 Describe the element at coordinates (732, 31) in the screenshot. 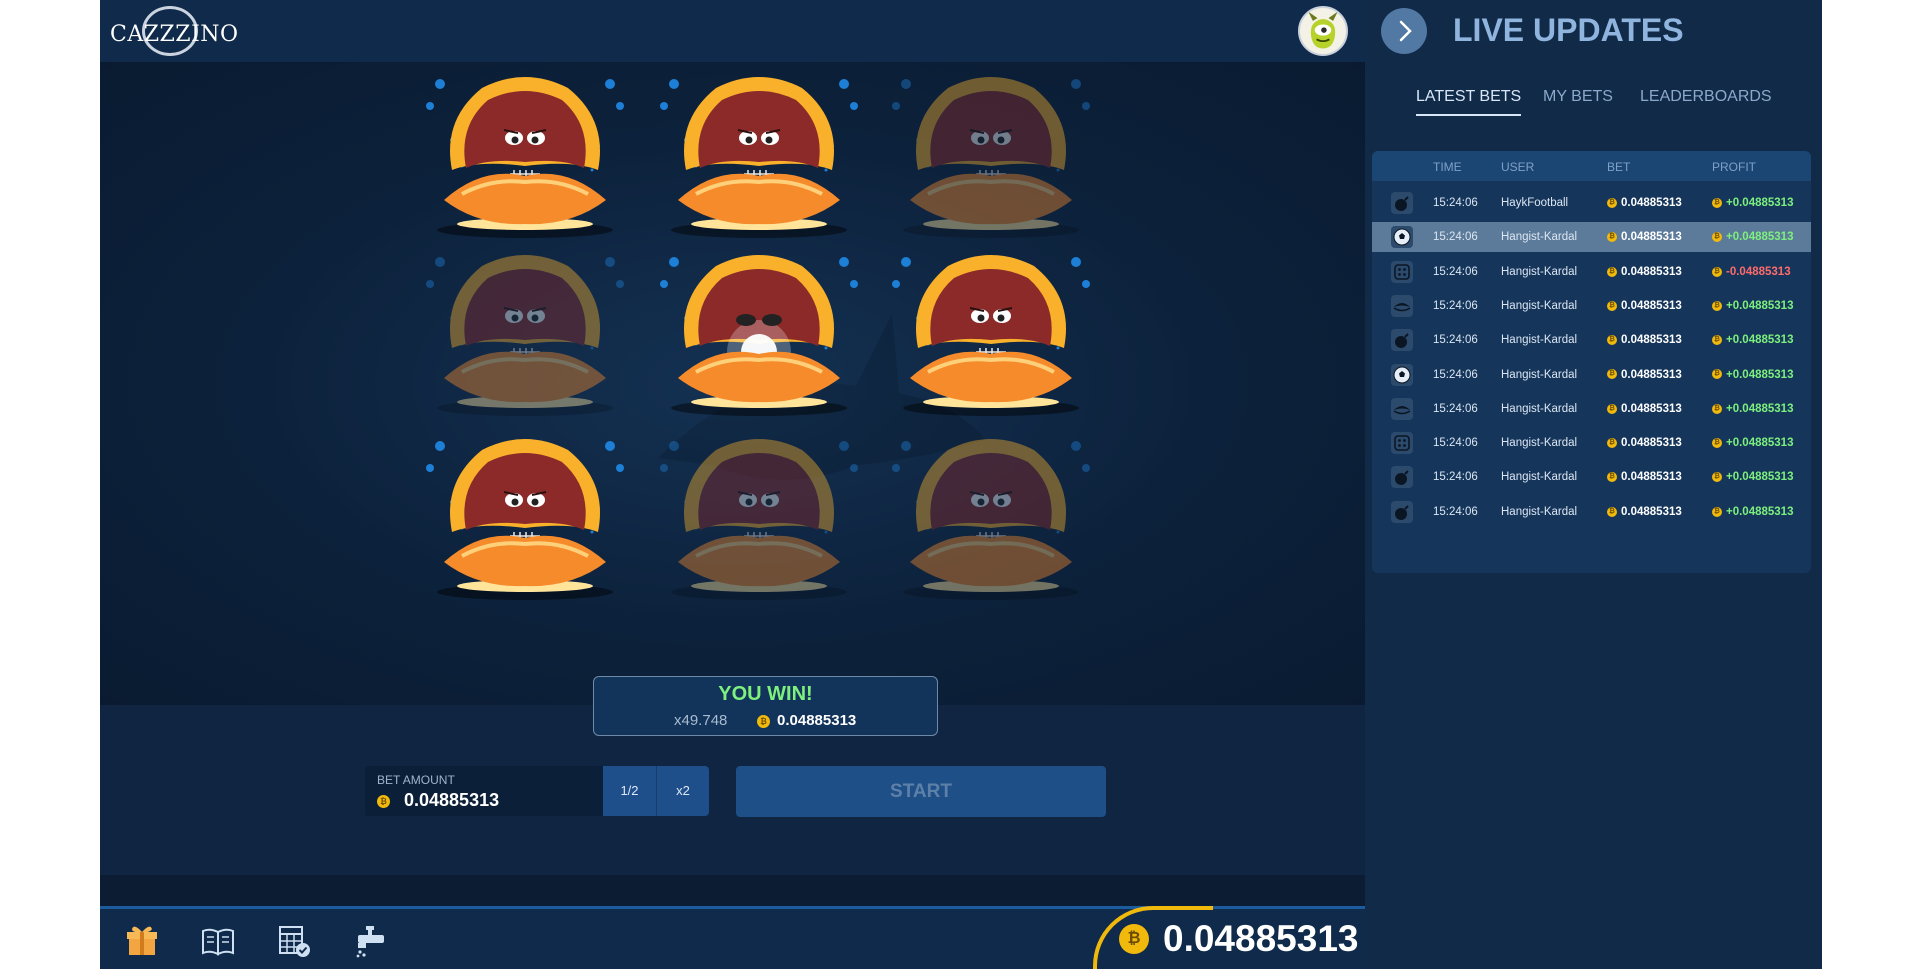

I see `game-header: CAZZZINO` at that location.